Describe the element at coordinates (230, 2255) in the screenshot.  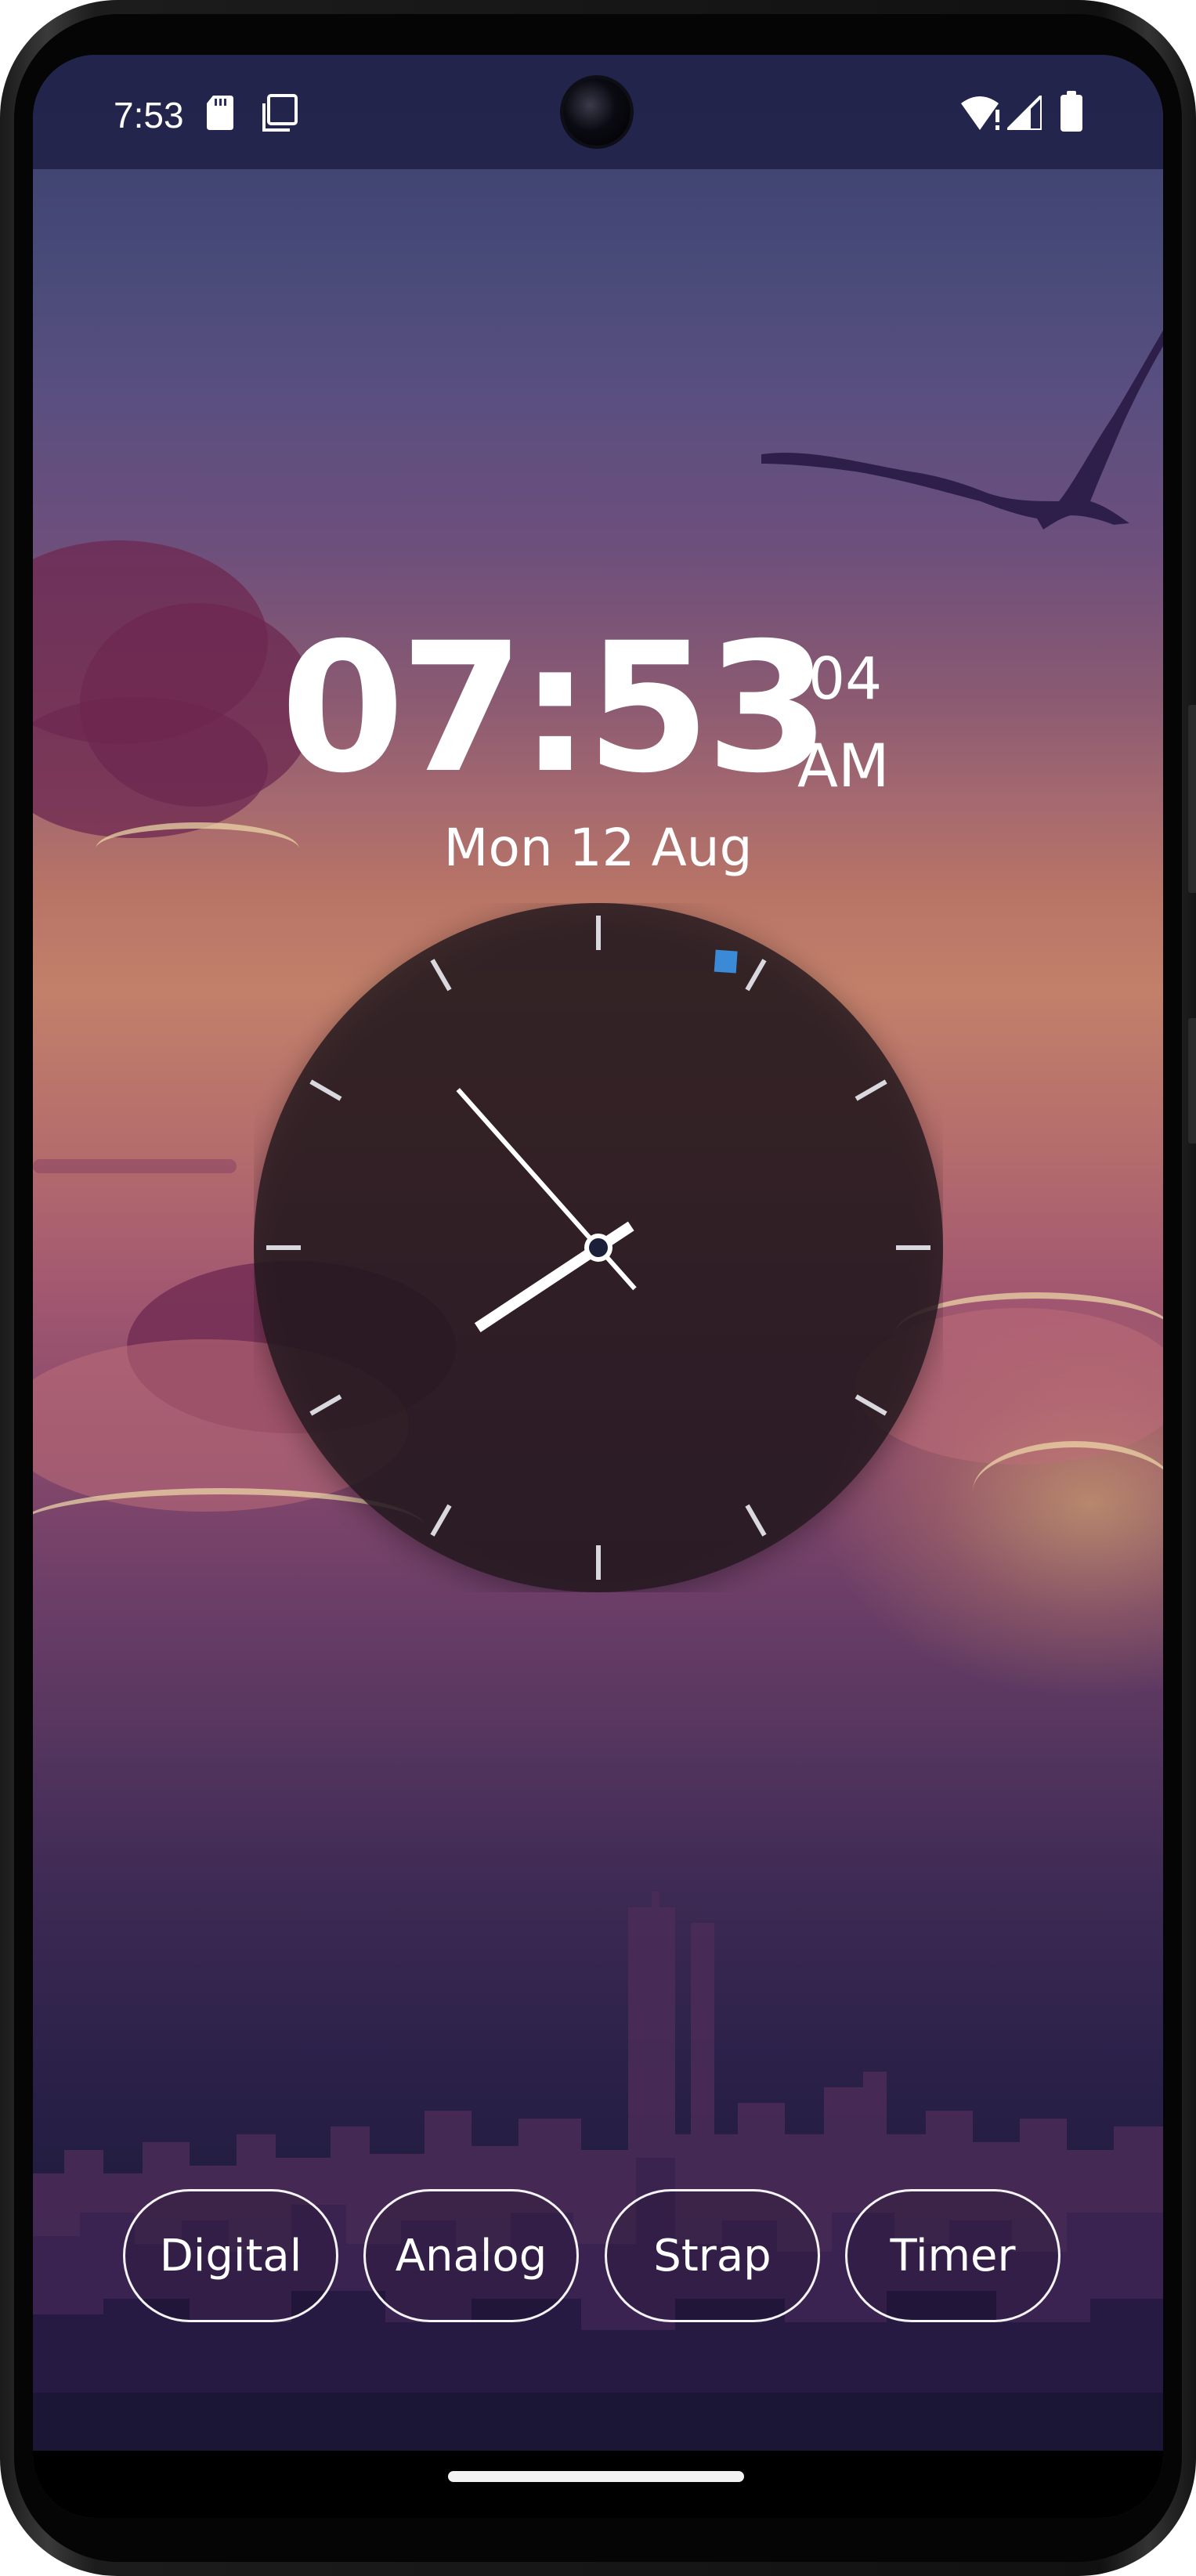
I see `tab-digital: Digital` at that location.